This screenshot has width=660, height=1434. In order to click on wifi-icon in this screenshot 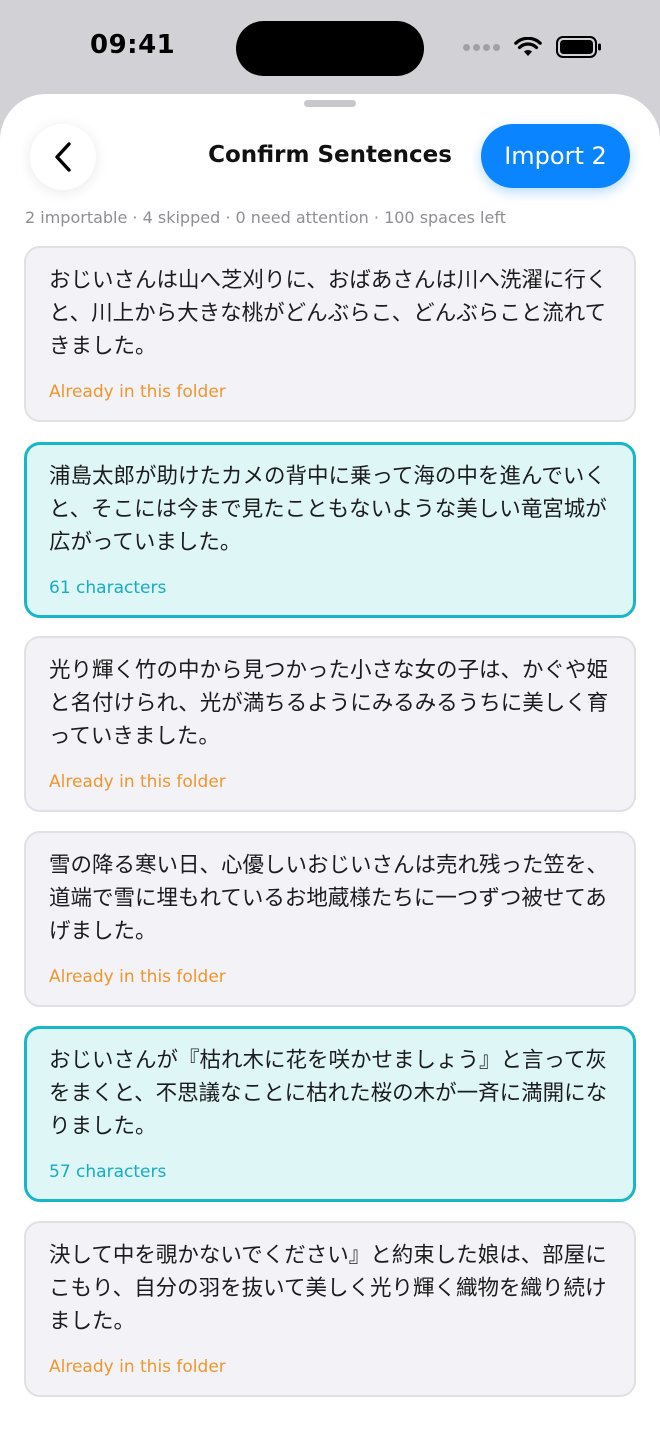, I will do `click(528, 46)`.